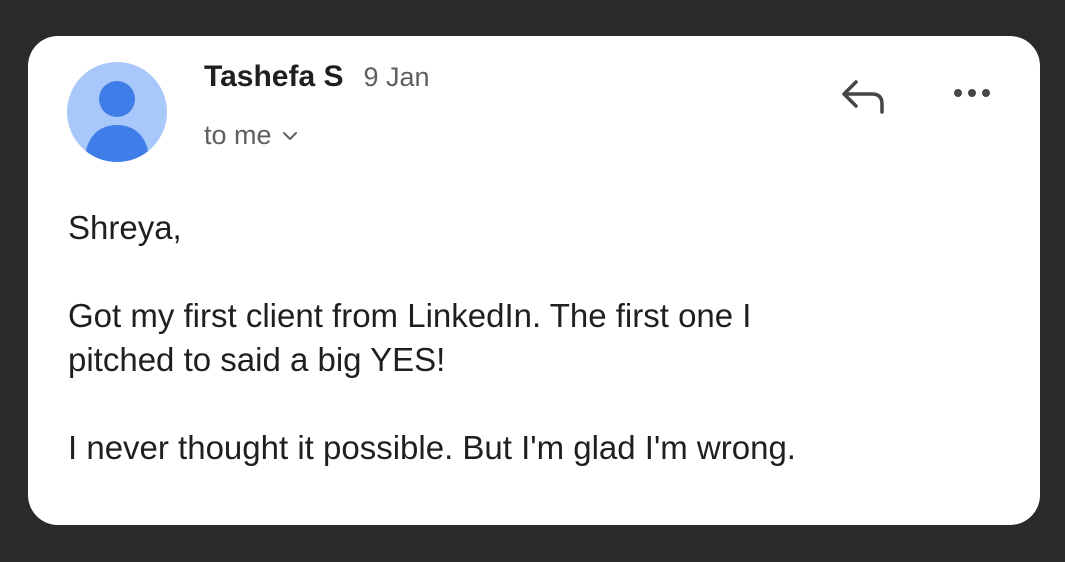 The height and width of the screenshot is (562, 1065). I want to click on reply-icon, so click(863, 97).